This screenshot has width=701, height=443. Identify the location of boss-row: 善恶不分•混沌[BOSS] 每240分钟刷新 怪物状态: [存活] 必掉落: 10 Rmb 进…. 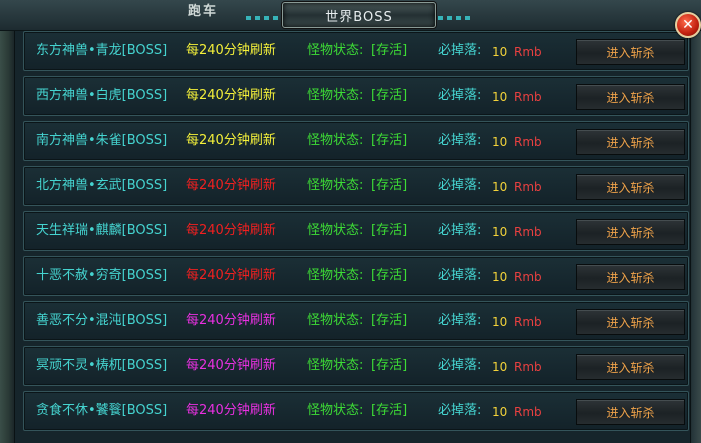
(356, 321).